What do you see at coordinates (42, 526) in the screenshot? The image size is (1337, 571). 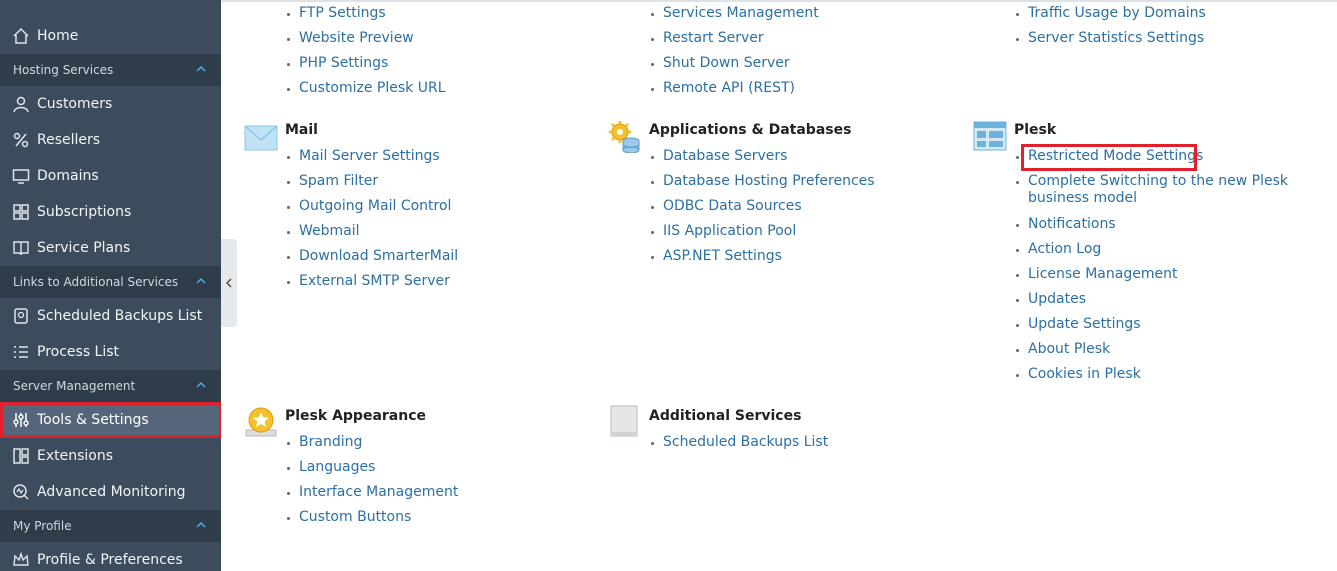 I see `section-profile-label: My Profile` at bounding box center [42, 526].